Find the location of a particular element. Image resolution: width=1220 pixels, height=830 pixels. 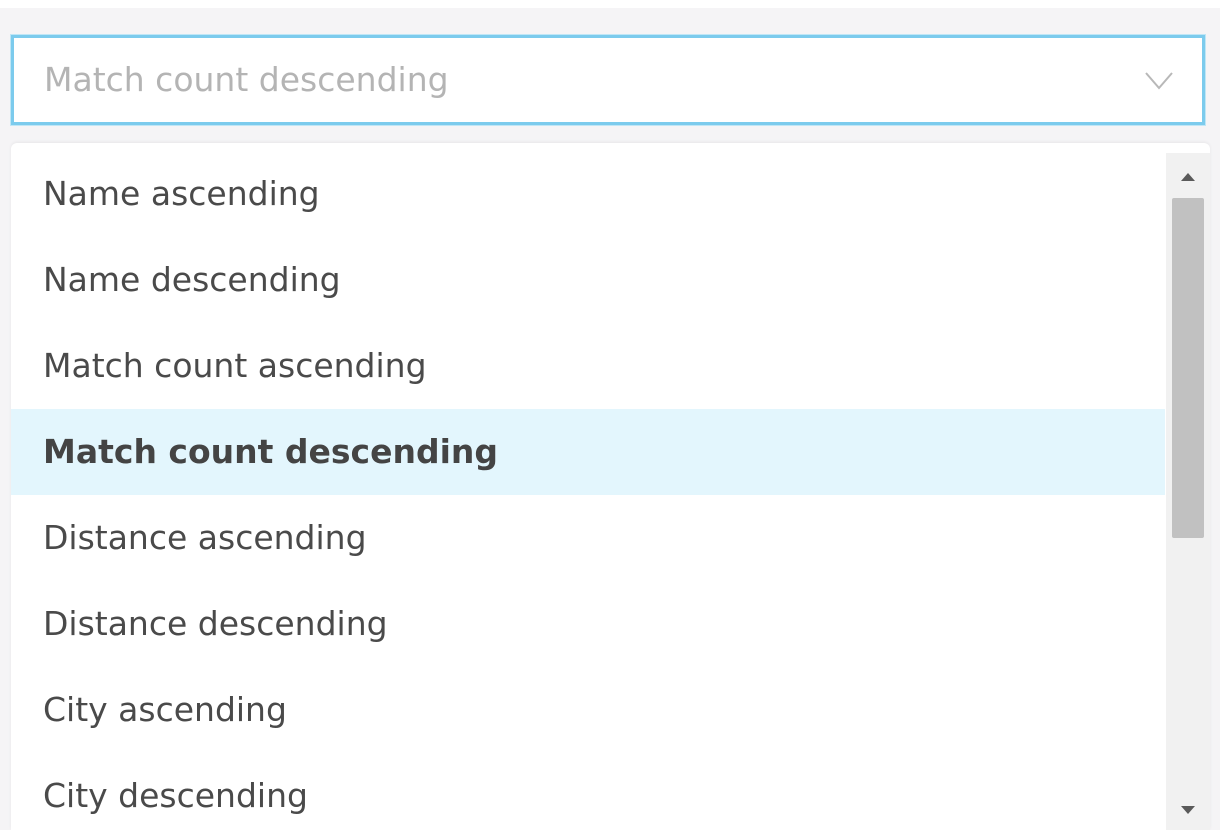

option-match-count-ascending: Match count ascending is located at coordinates (588, 366).